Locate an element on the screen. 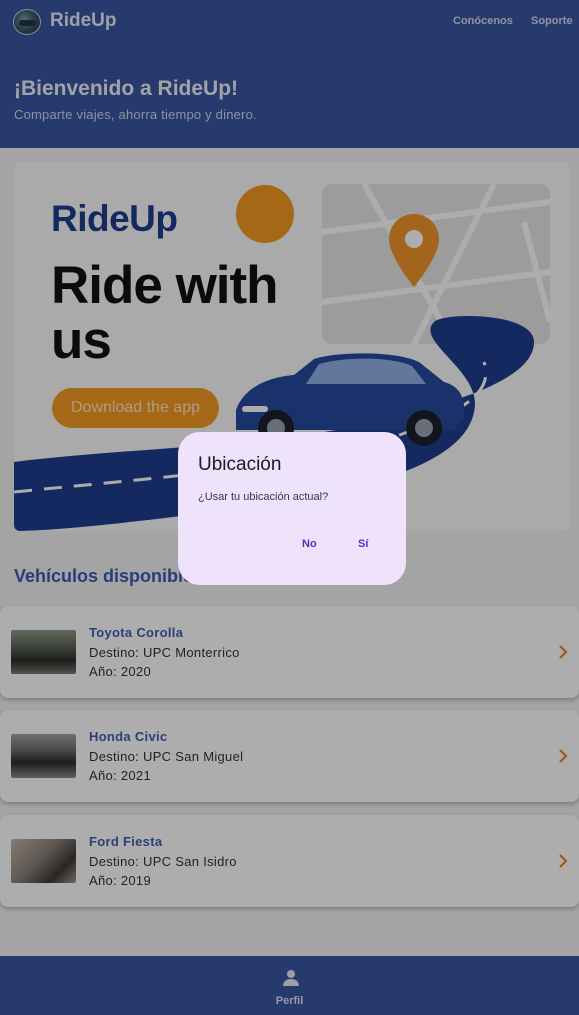 This screenshot has width=579, height=1015. dialog-title: Ubicación is located at coordinates (240, 464).